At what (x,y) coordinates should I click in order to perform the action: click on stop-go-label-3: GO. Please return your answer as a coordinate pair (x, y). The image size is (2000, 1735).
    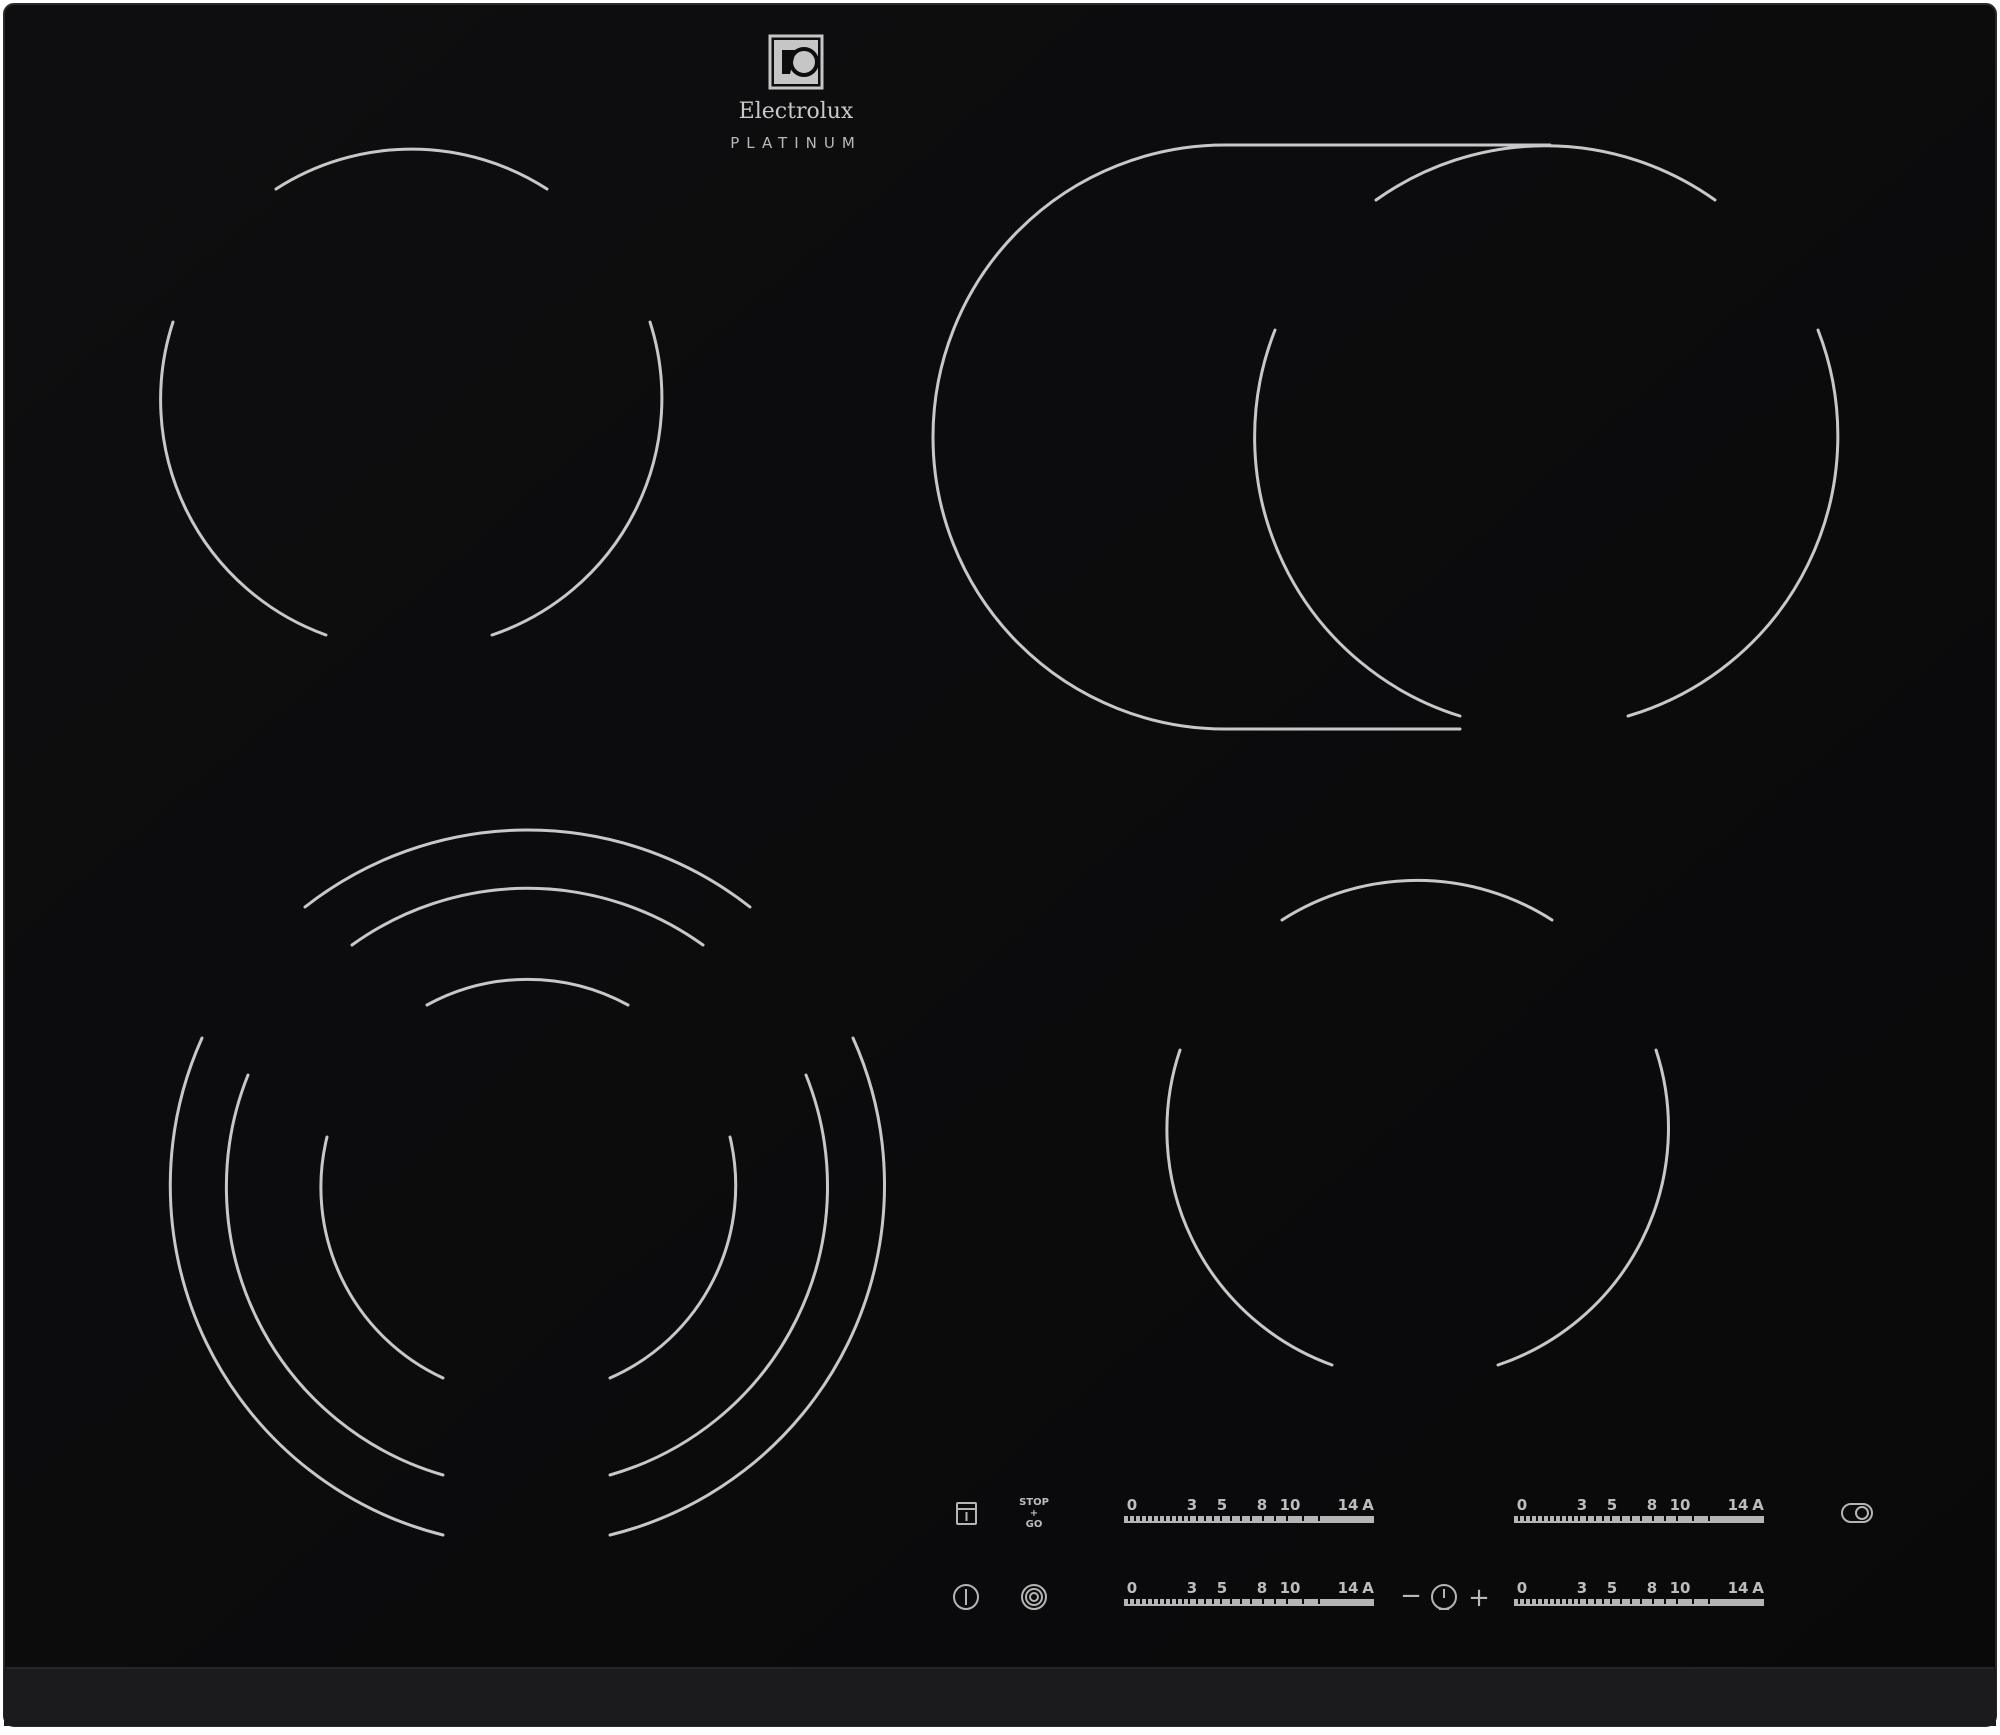
    Looking at the image, I should click on (1034, 1524).